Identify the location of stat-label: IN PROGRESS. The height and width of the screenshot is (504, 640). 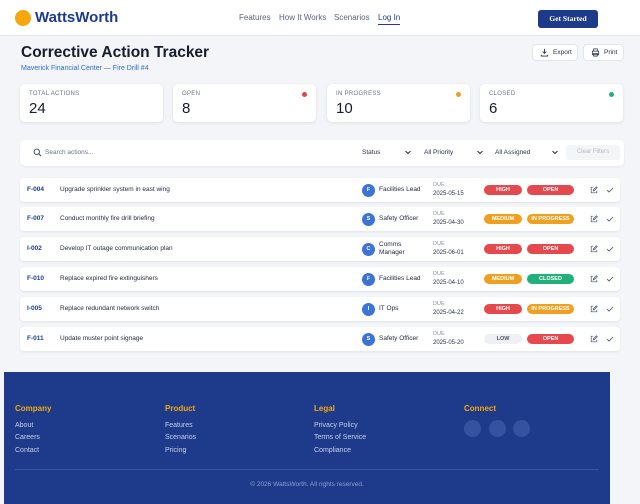
(358, 94).